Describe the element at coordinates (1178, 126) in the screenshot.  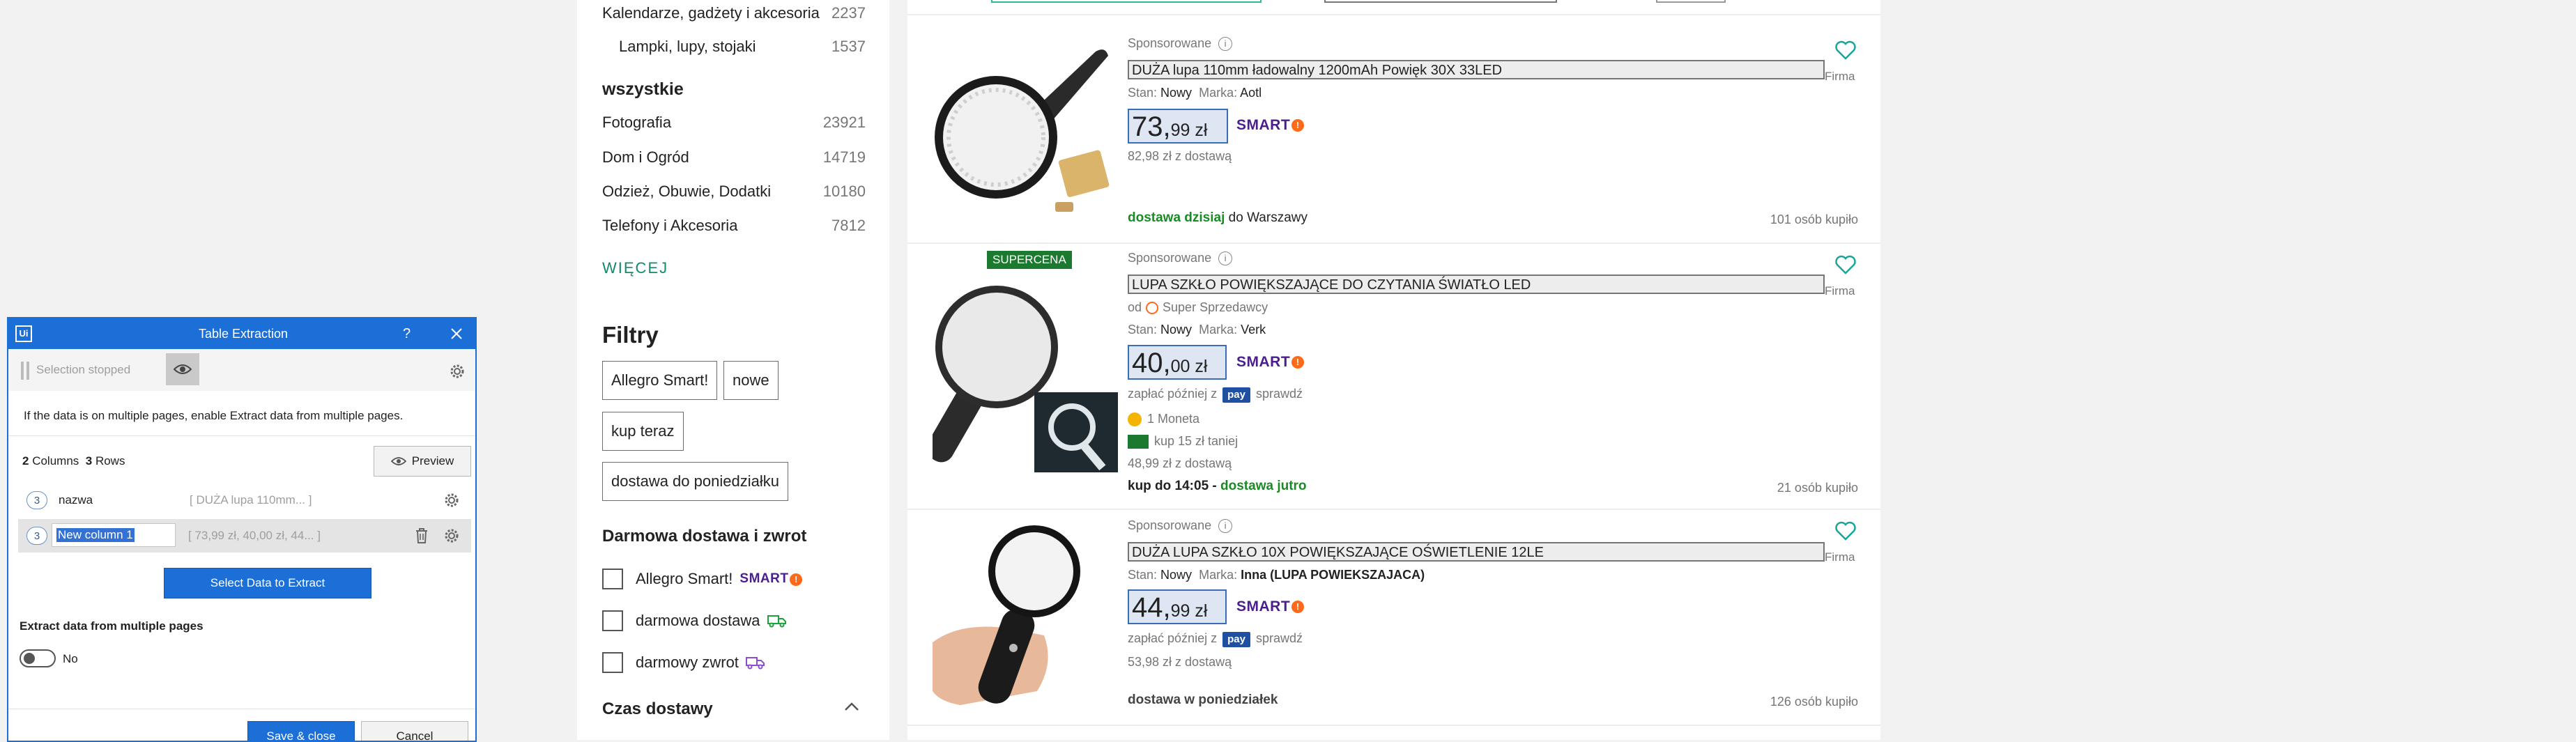
I see `price: 73, 99 zł` at that location.